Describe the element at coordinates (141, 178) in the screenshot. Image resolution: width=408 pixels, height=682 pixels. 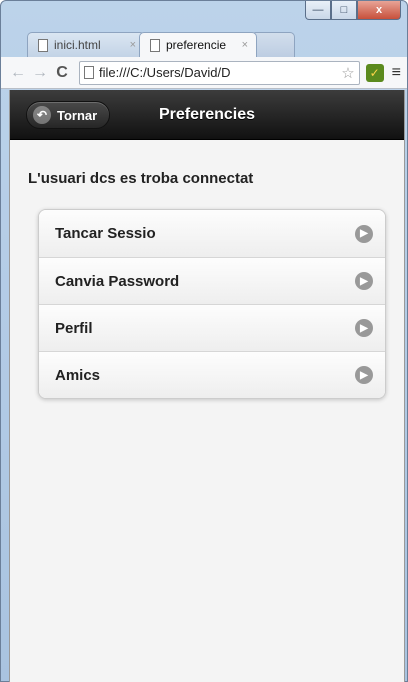
I see `status-text: L'usuari dcs es troba connectat` at that location.